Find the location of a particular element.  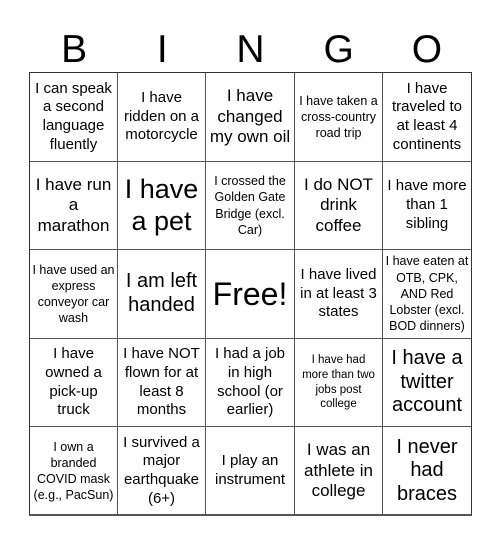

bingo-cell: I play an instrument is located at coordinates (250, 471).